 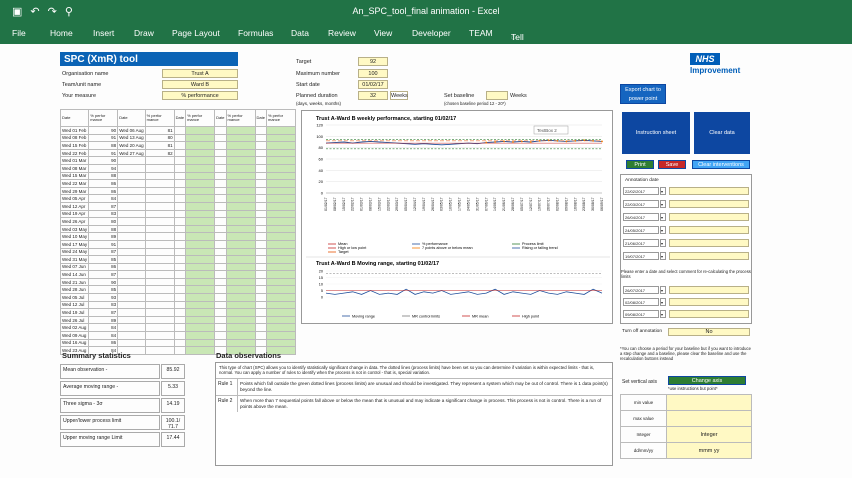 I want to click on process-comment-input, so click(x=709, y=302).